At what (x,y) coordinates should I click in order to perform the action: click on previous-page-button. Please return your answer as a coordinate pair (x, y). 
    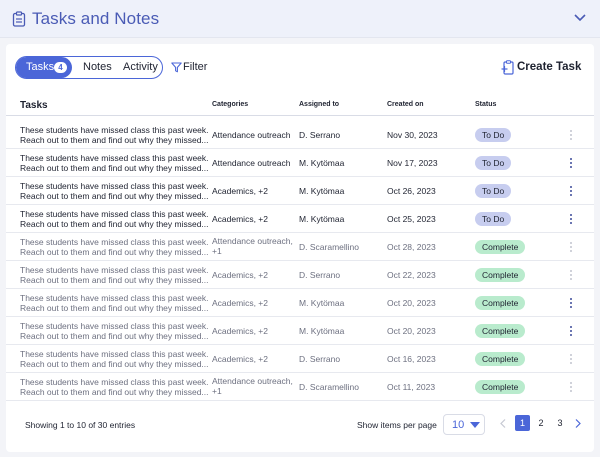
    Looking at the image, I should click on (503, 423).